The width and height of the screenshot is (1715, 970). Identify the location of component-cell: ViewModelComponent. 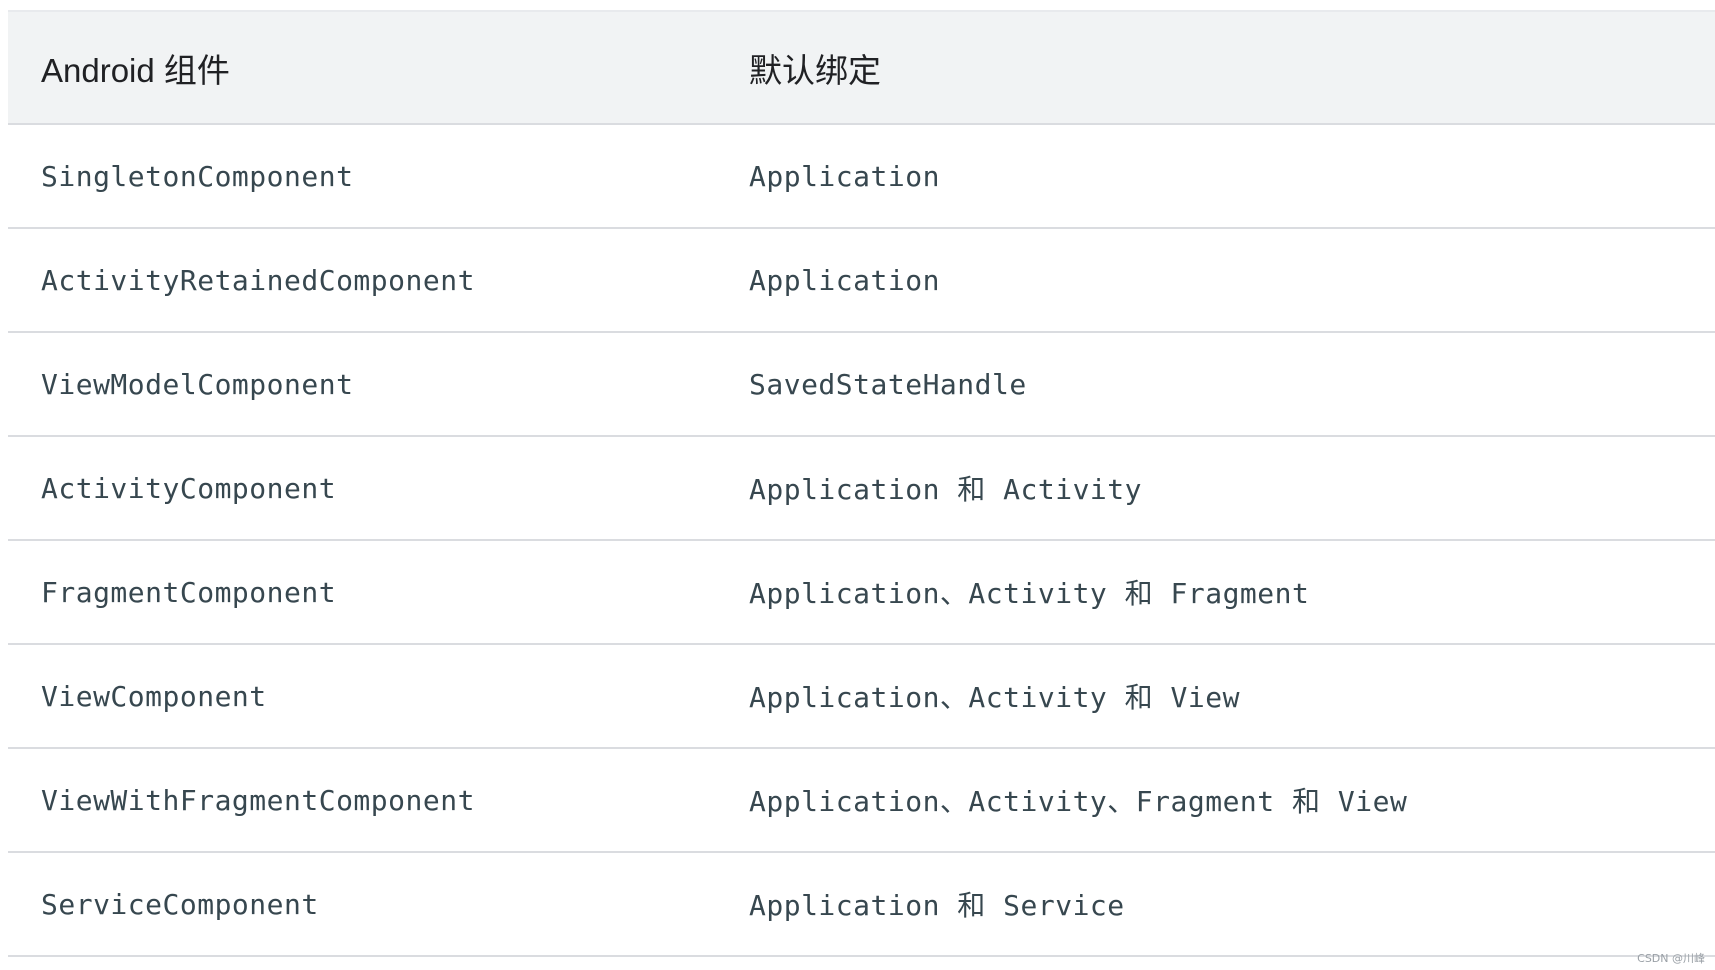
(362, 384).